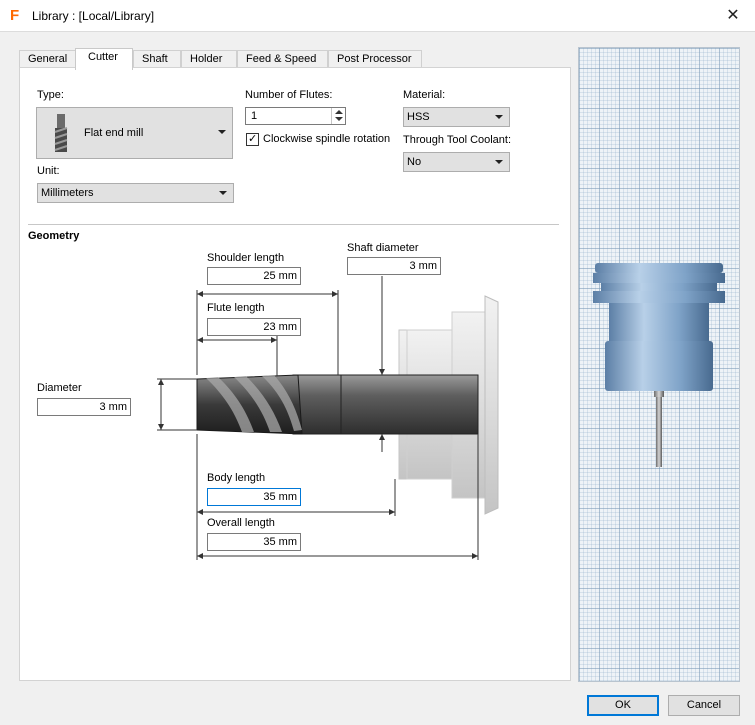 Image resolution: width=755 pixels, height=725 pixels. Describe the element at coordinates (236, 308) in the screenshot. I see `flute-length-label: Flute length` at that location.